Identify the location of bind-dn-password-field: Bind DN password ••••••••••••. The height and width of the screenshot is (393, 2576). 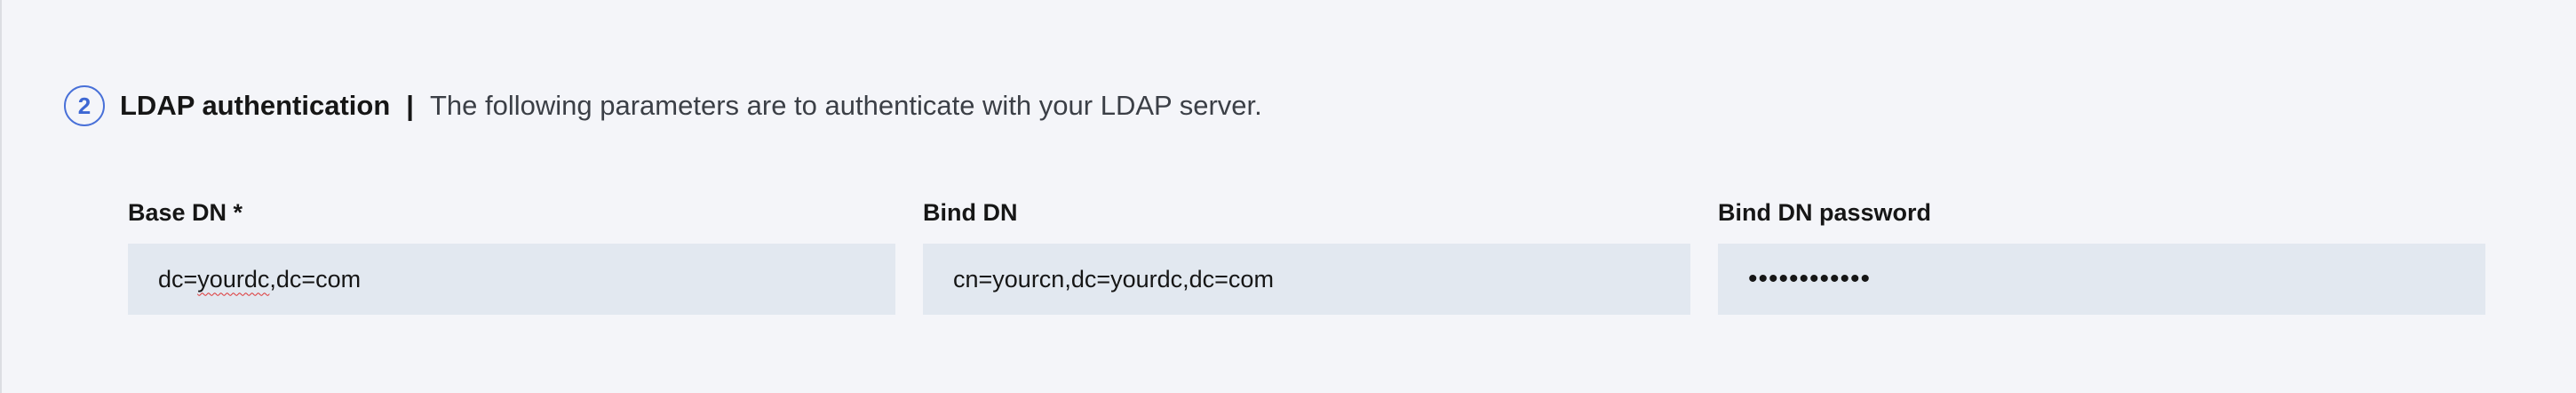
(2101, 256).